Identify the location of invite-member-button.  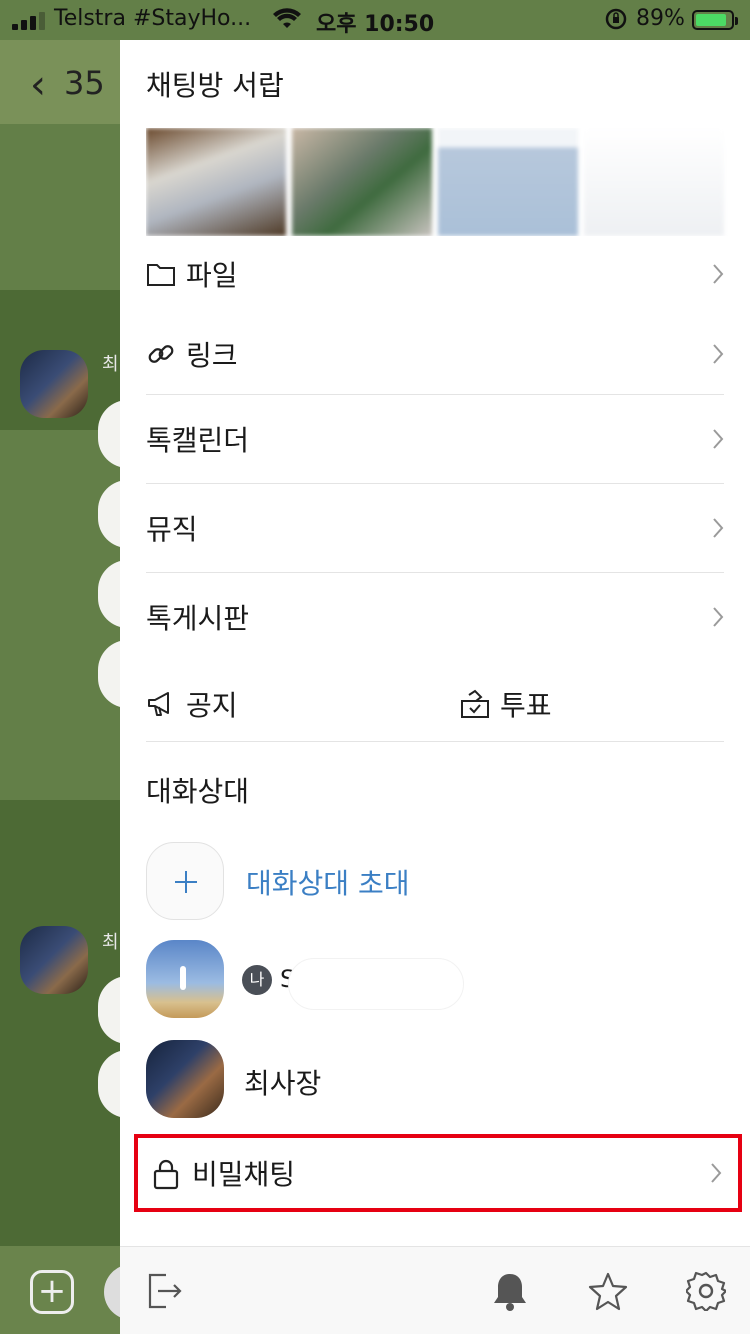
(185, 881).